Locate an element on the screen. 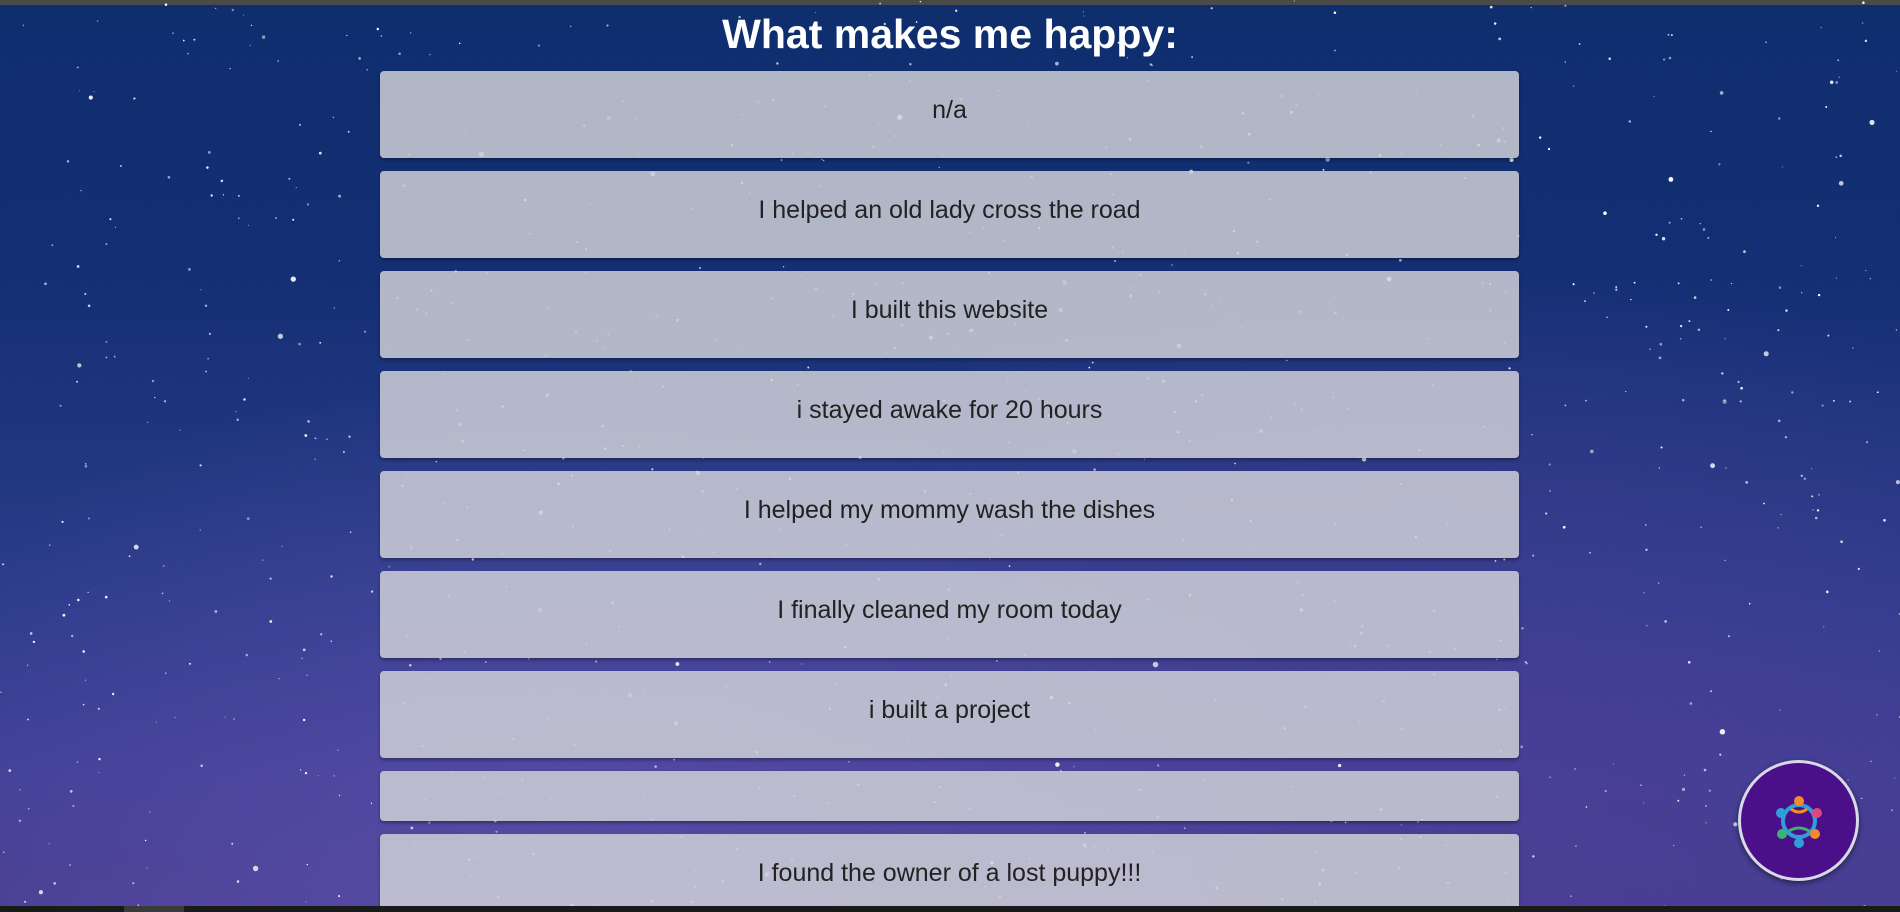  taskbar-strip is located at coordinates (950, 909).